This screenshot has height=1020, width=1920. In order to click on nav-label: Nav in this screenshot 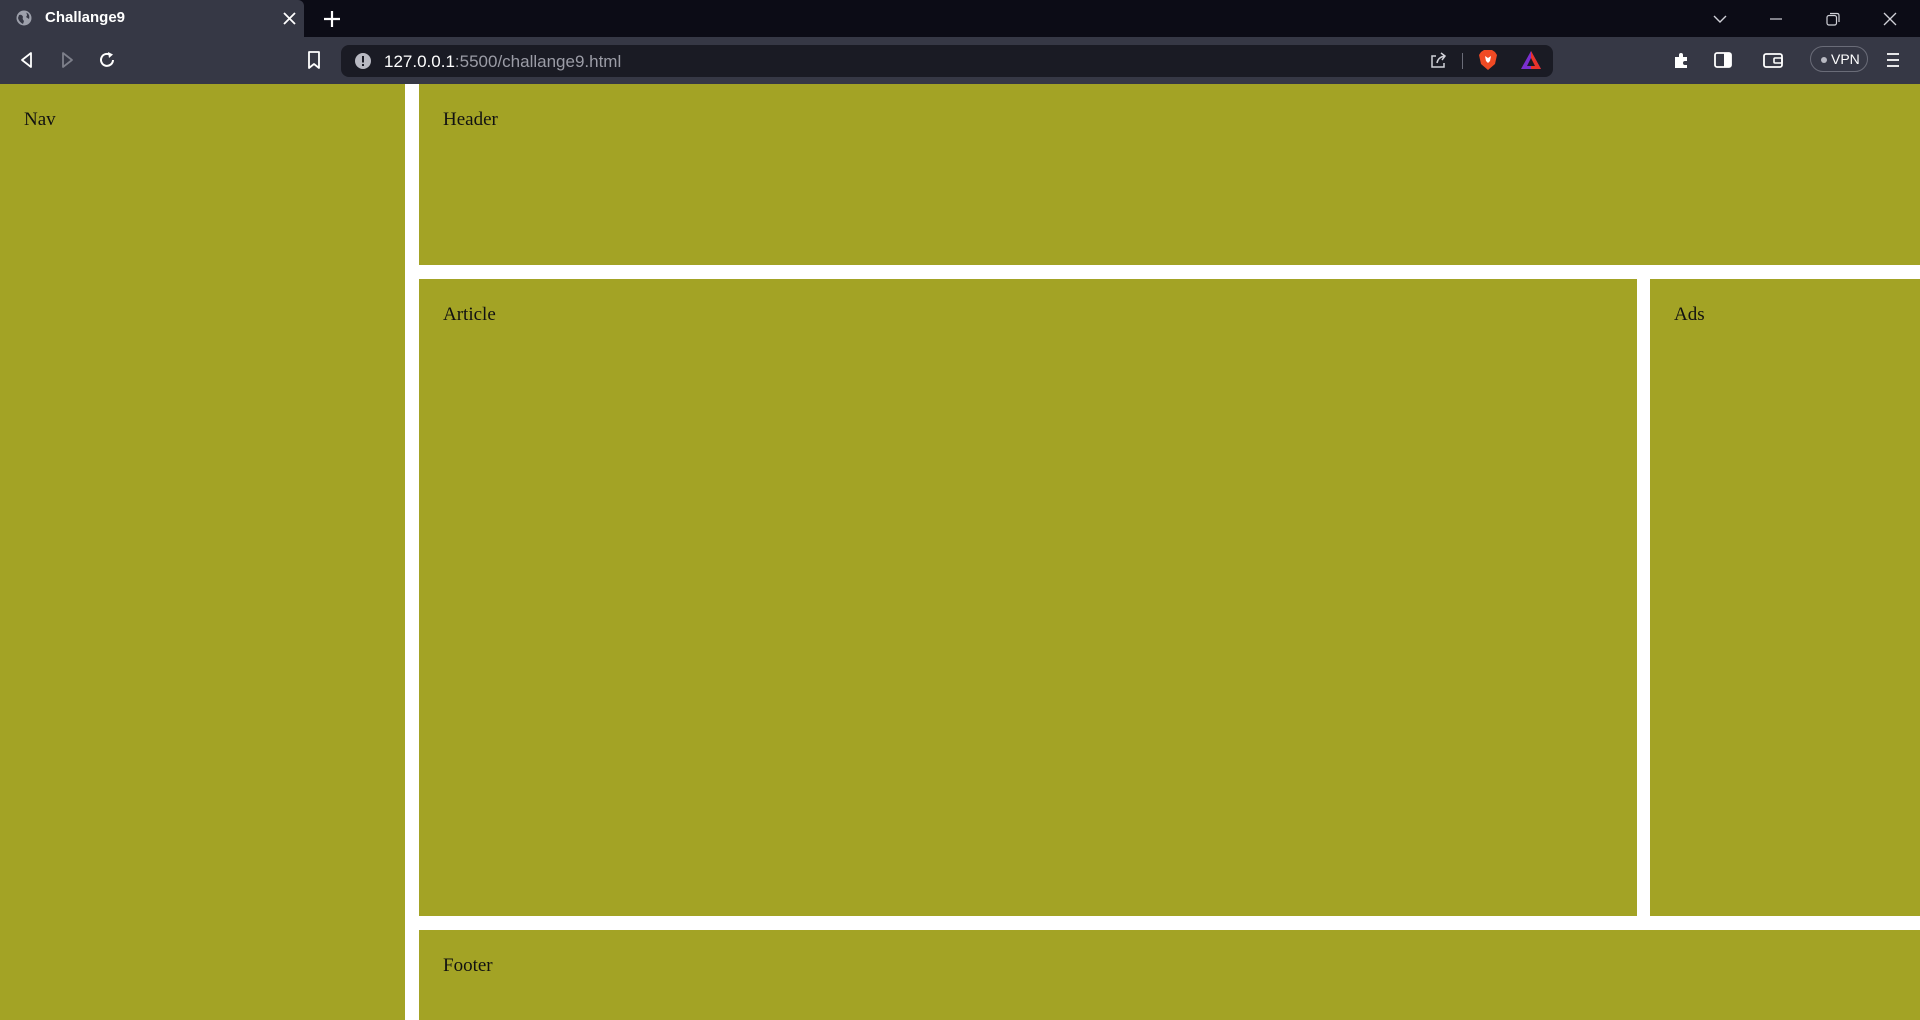, I will do `click(40, 119)`.